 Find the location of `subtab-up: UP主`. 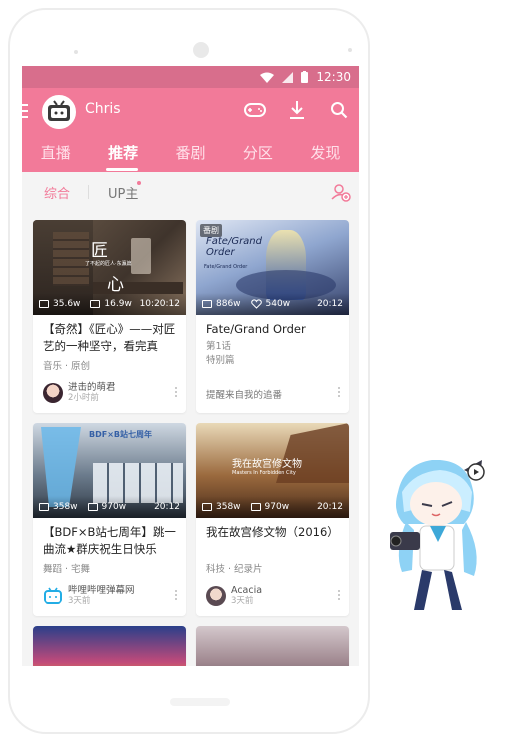

subtab-up: UP主 is located at coordinates (123, 192).